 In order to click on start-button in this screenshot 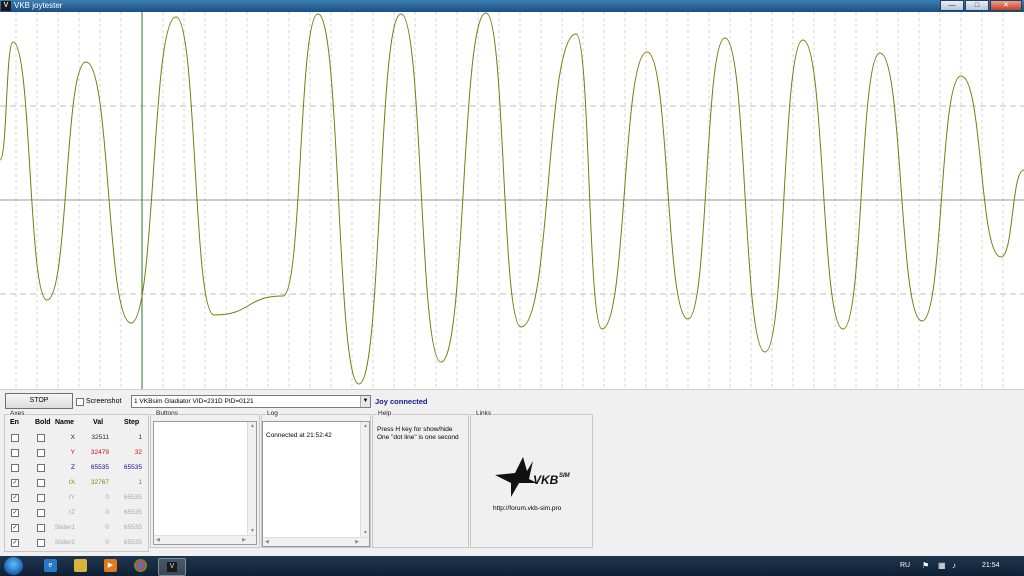, I will do `click(13, 566)`.